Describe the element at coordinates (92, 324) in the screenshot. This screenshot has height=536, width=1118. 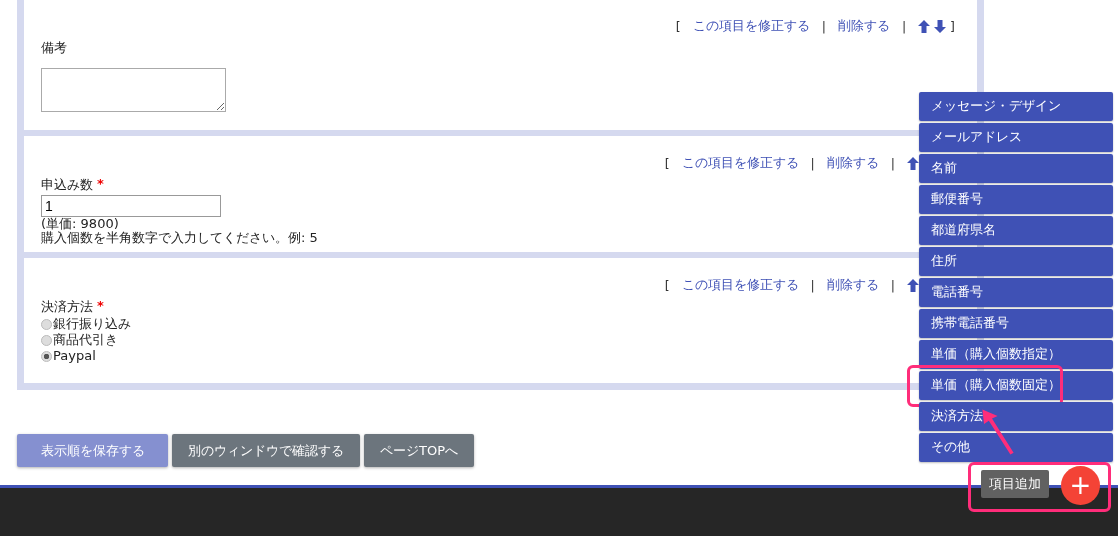
I see `option-label: 銀行振り込み` at that location.